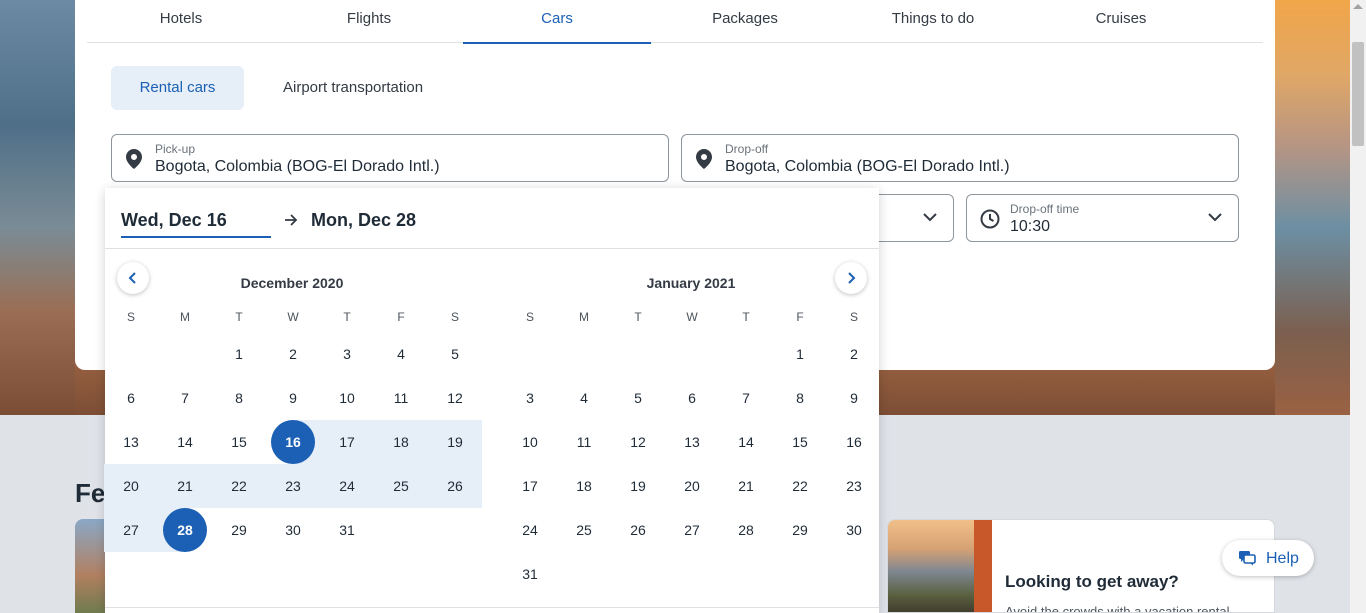 The height and width of the screenshot is (613, 1366). Describe the element at coordinates (369, 21) in the screenshot. I see `tab-flights: Flights` at that location.